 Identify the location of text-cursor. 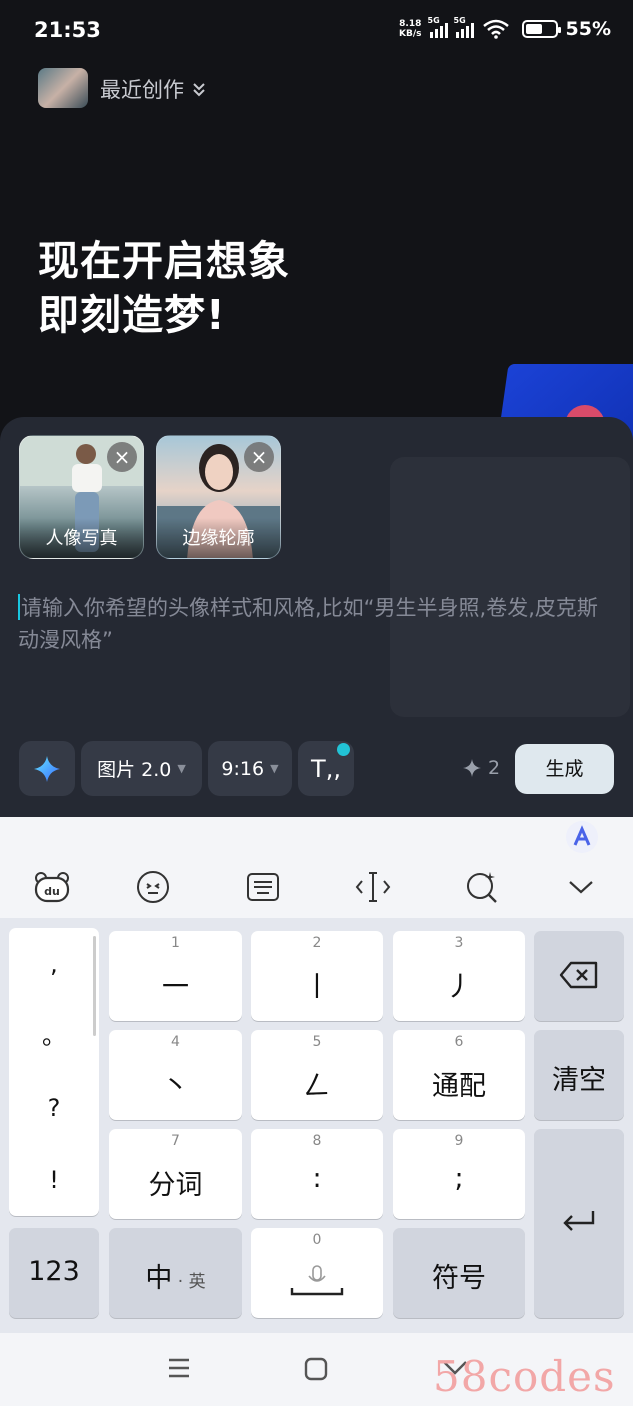
(19, 607).